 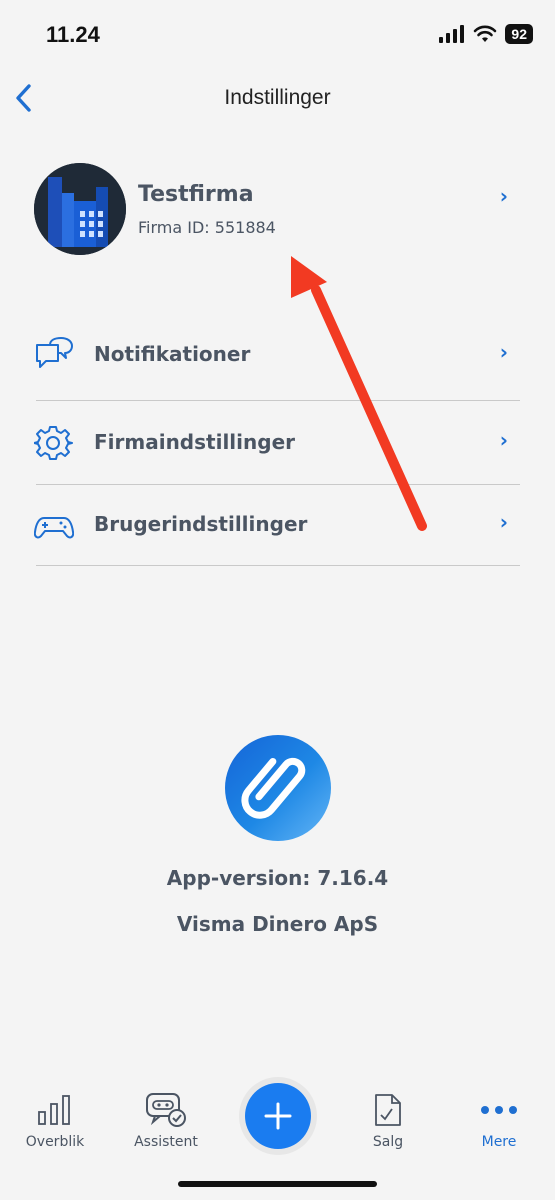 I want to click on menu-label: Firmaindstillinger, so click(x=194, y=442).